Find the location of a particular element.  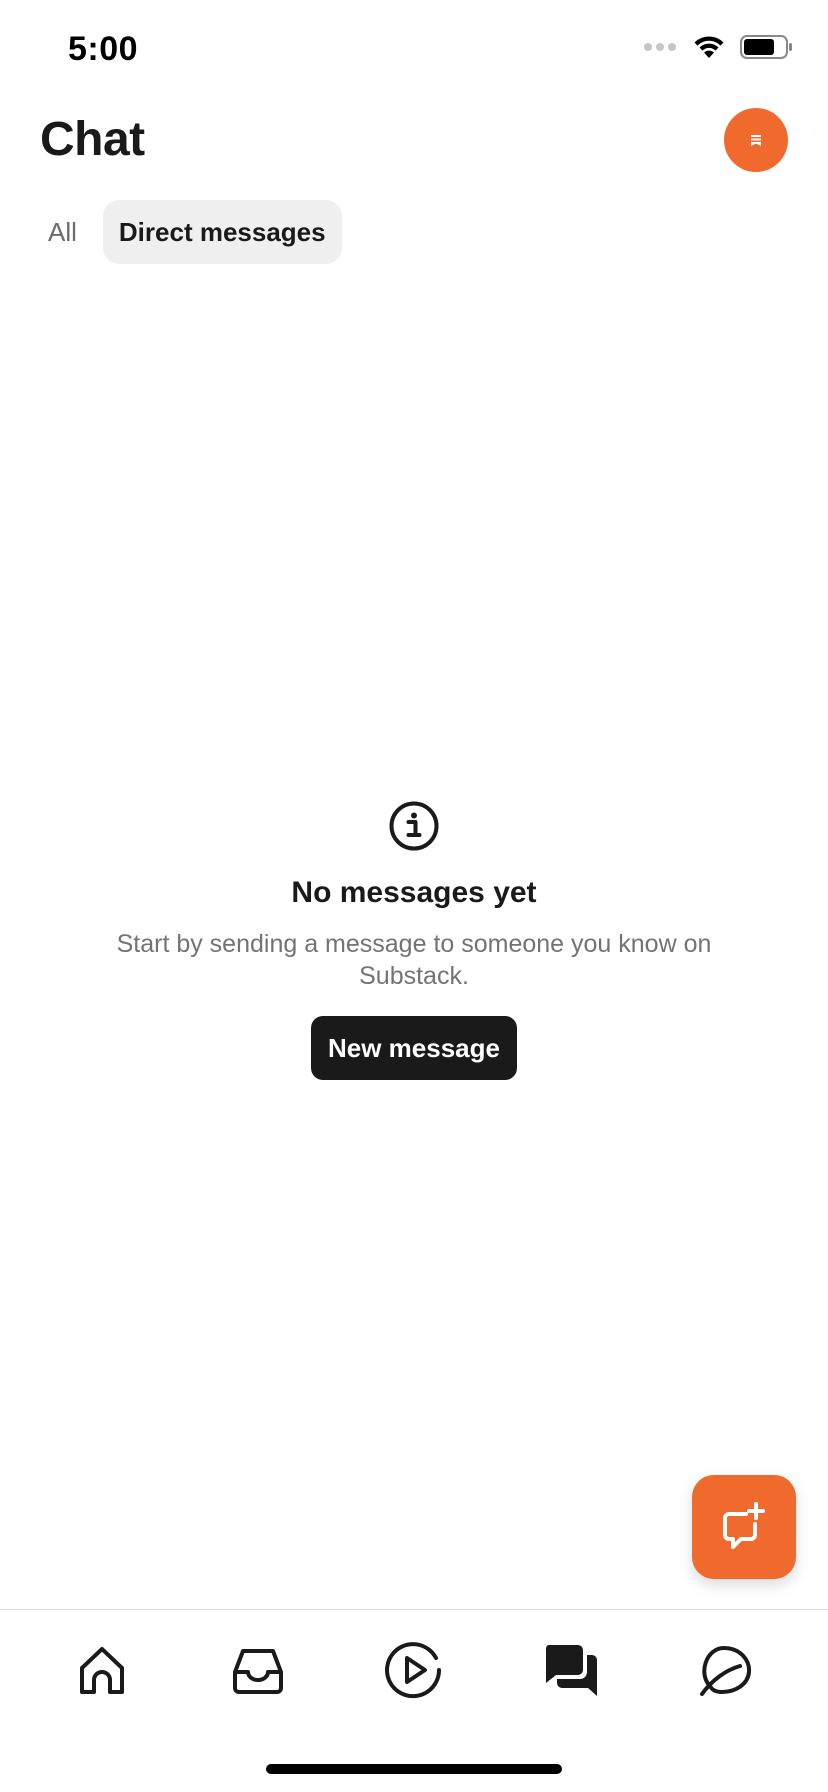

cellular-signal-icon is located at coordinates (660, 47).